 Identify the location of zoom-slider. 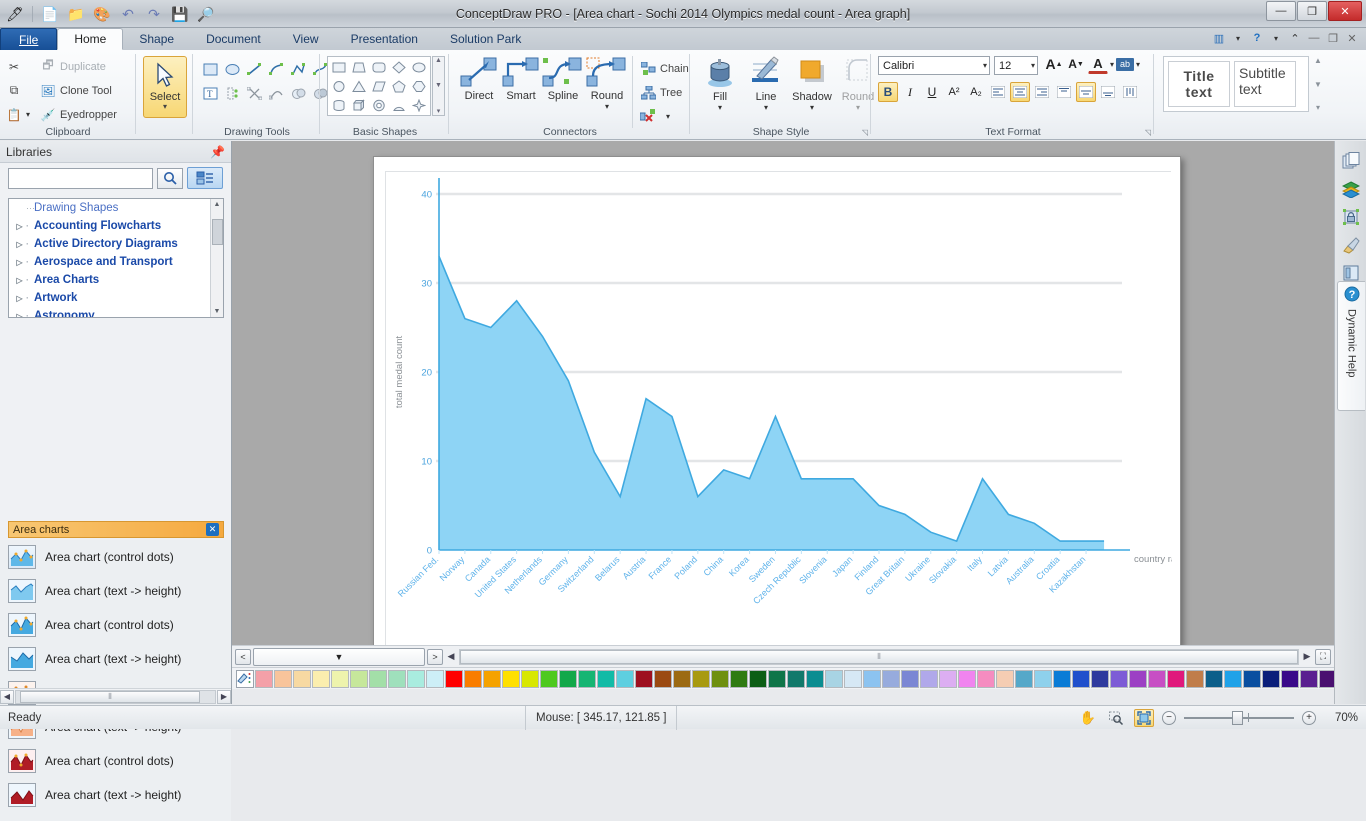
(1239, 718).